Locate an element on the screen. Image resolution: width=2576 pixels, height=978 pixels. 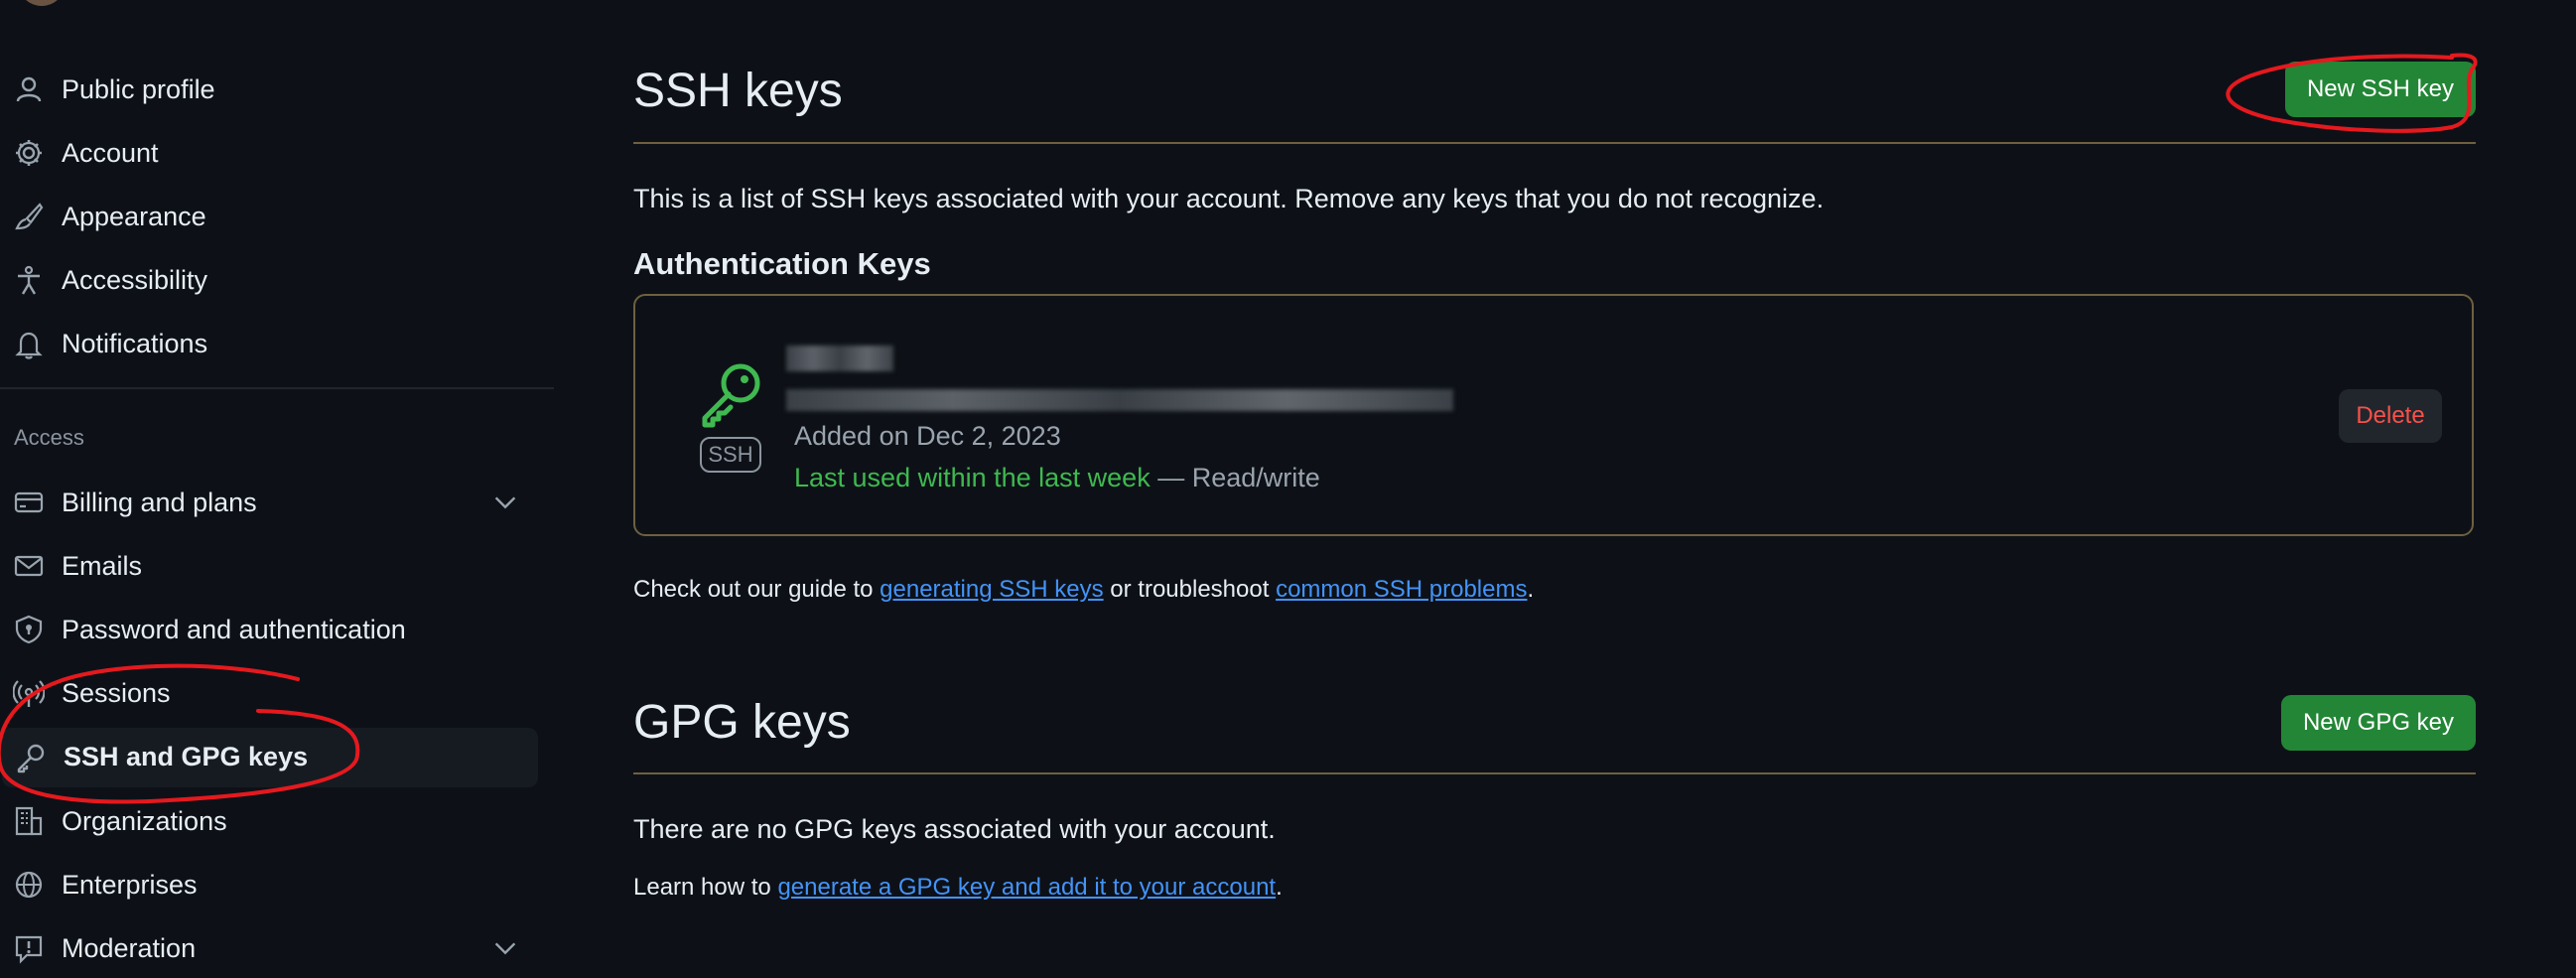
gpg-learn-prefix: Learn how to is located at coordinates (705, 888).